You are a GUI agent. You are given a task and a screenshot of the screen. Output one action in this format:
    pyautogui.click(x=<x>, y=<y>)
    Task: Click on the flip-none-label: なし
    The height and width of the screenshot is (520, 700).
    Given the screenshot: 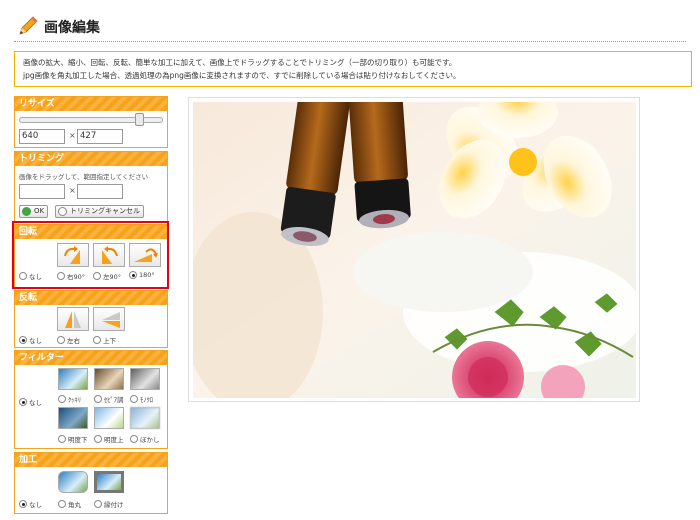 What is the action you would take?
    pyautogui.click(x=35, y=341)
    